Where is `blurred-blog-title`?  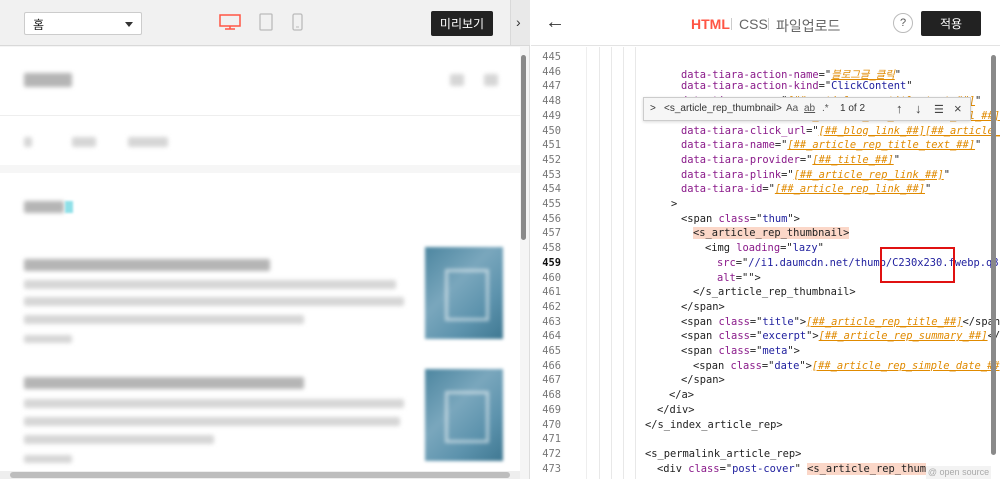 blurred-blog-title is located at coordinates (48, 80).